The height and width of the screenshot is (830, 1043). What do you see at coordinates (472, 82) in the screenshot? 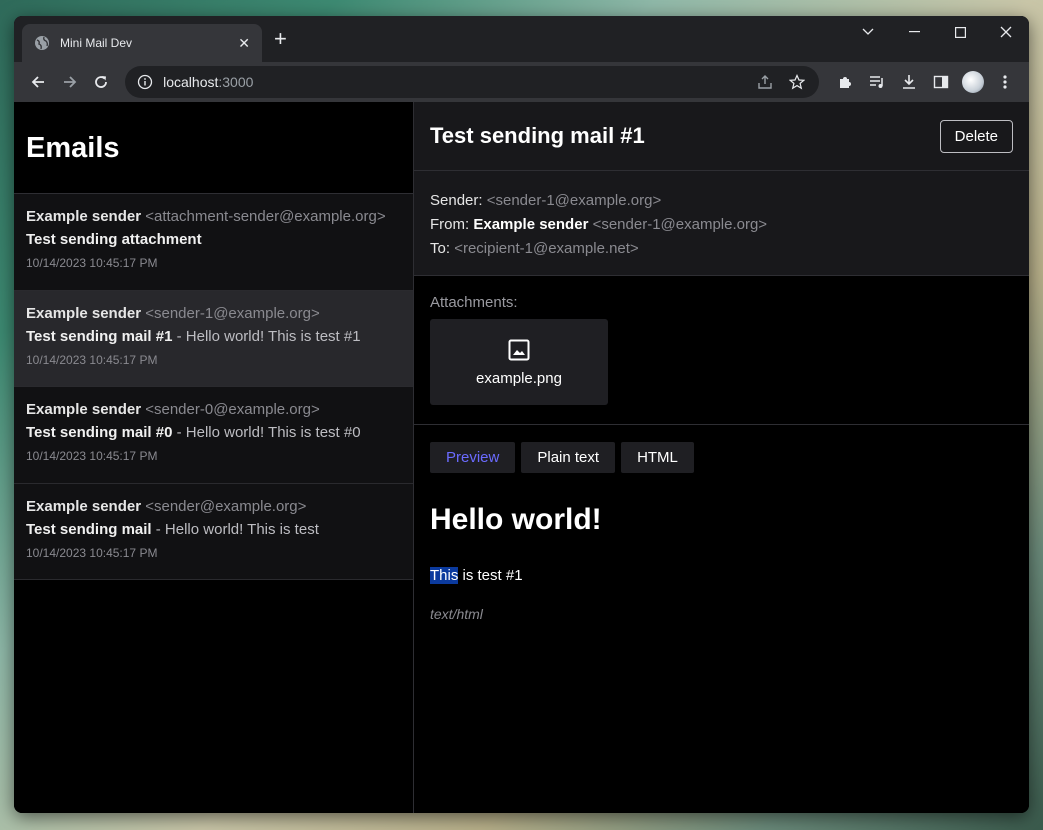
I see `address-bar: localhost:3000` at bounding box center [472, 82].